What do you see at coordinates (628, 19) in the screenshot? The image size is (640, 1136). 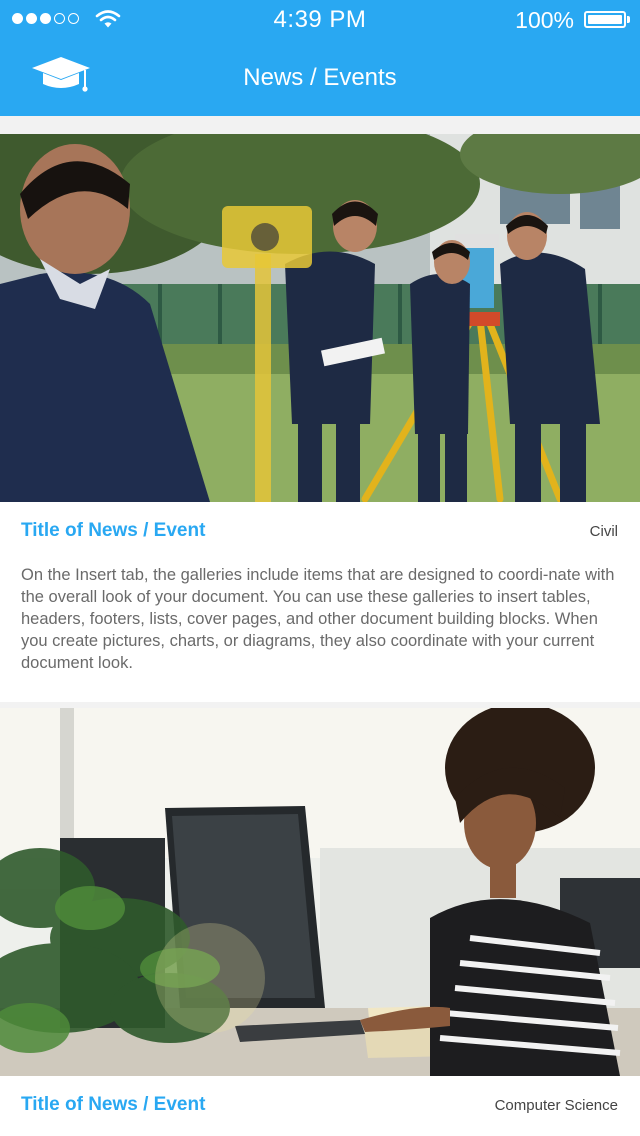 I see `battery-nub` at bounding box center [628, 19].